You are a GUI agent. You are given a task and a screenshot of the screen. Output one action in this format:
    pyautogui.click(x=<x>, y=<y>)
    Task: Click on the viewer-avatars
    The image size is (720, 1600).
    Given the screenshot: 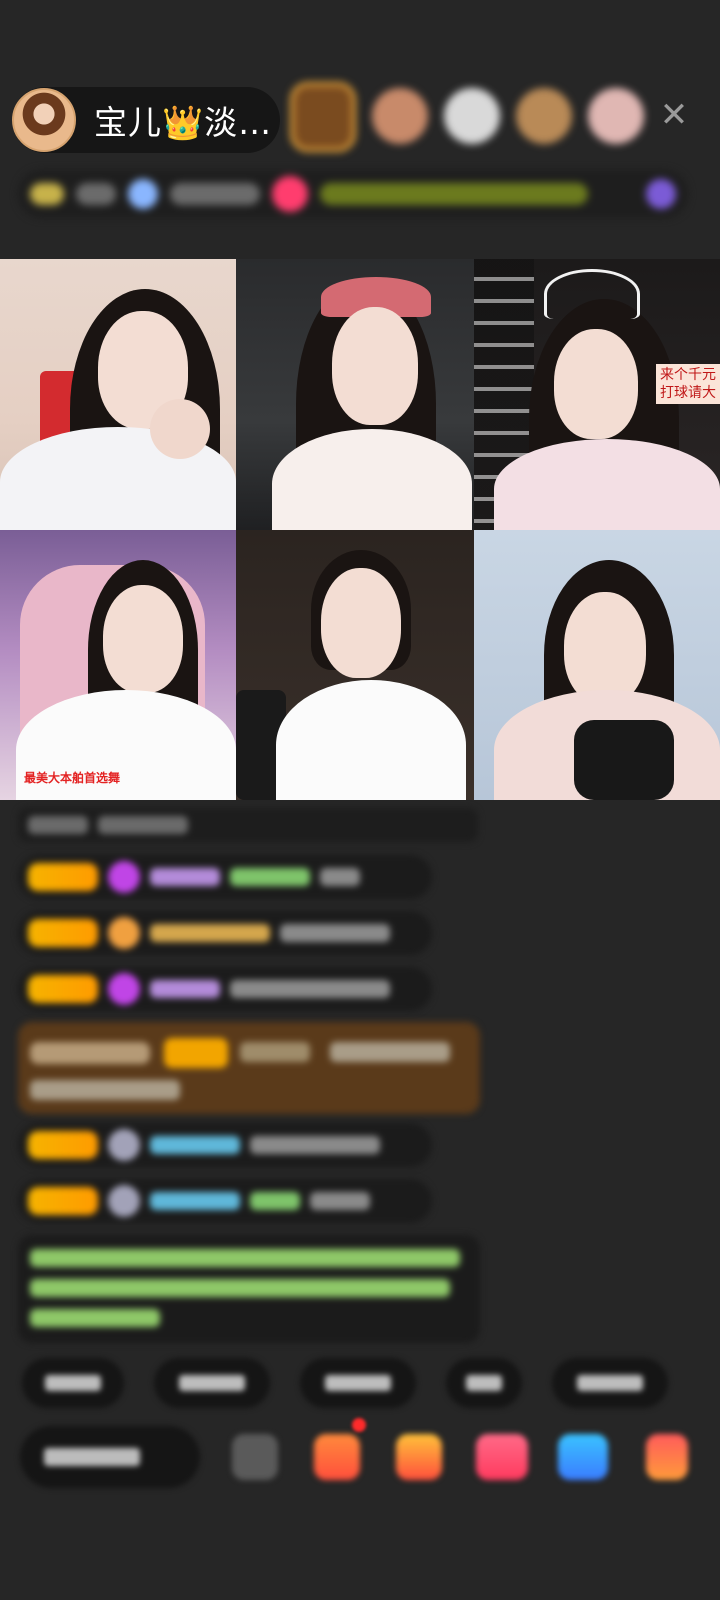 What is the action you would take?
    pyautogui.click(x=467, y=117)
    